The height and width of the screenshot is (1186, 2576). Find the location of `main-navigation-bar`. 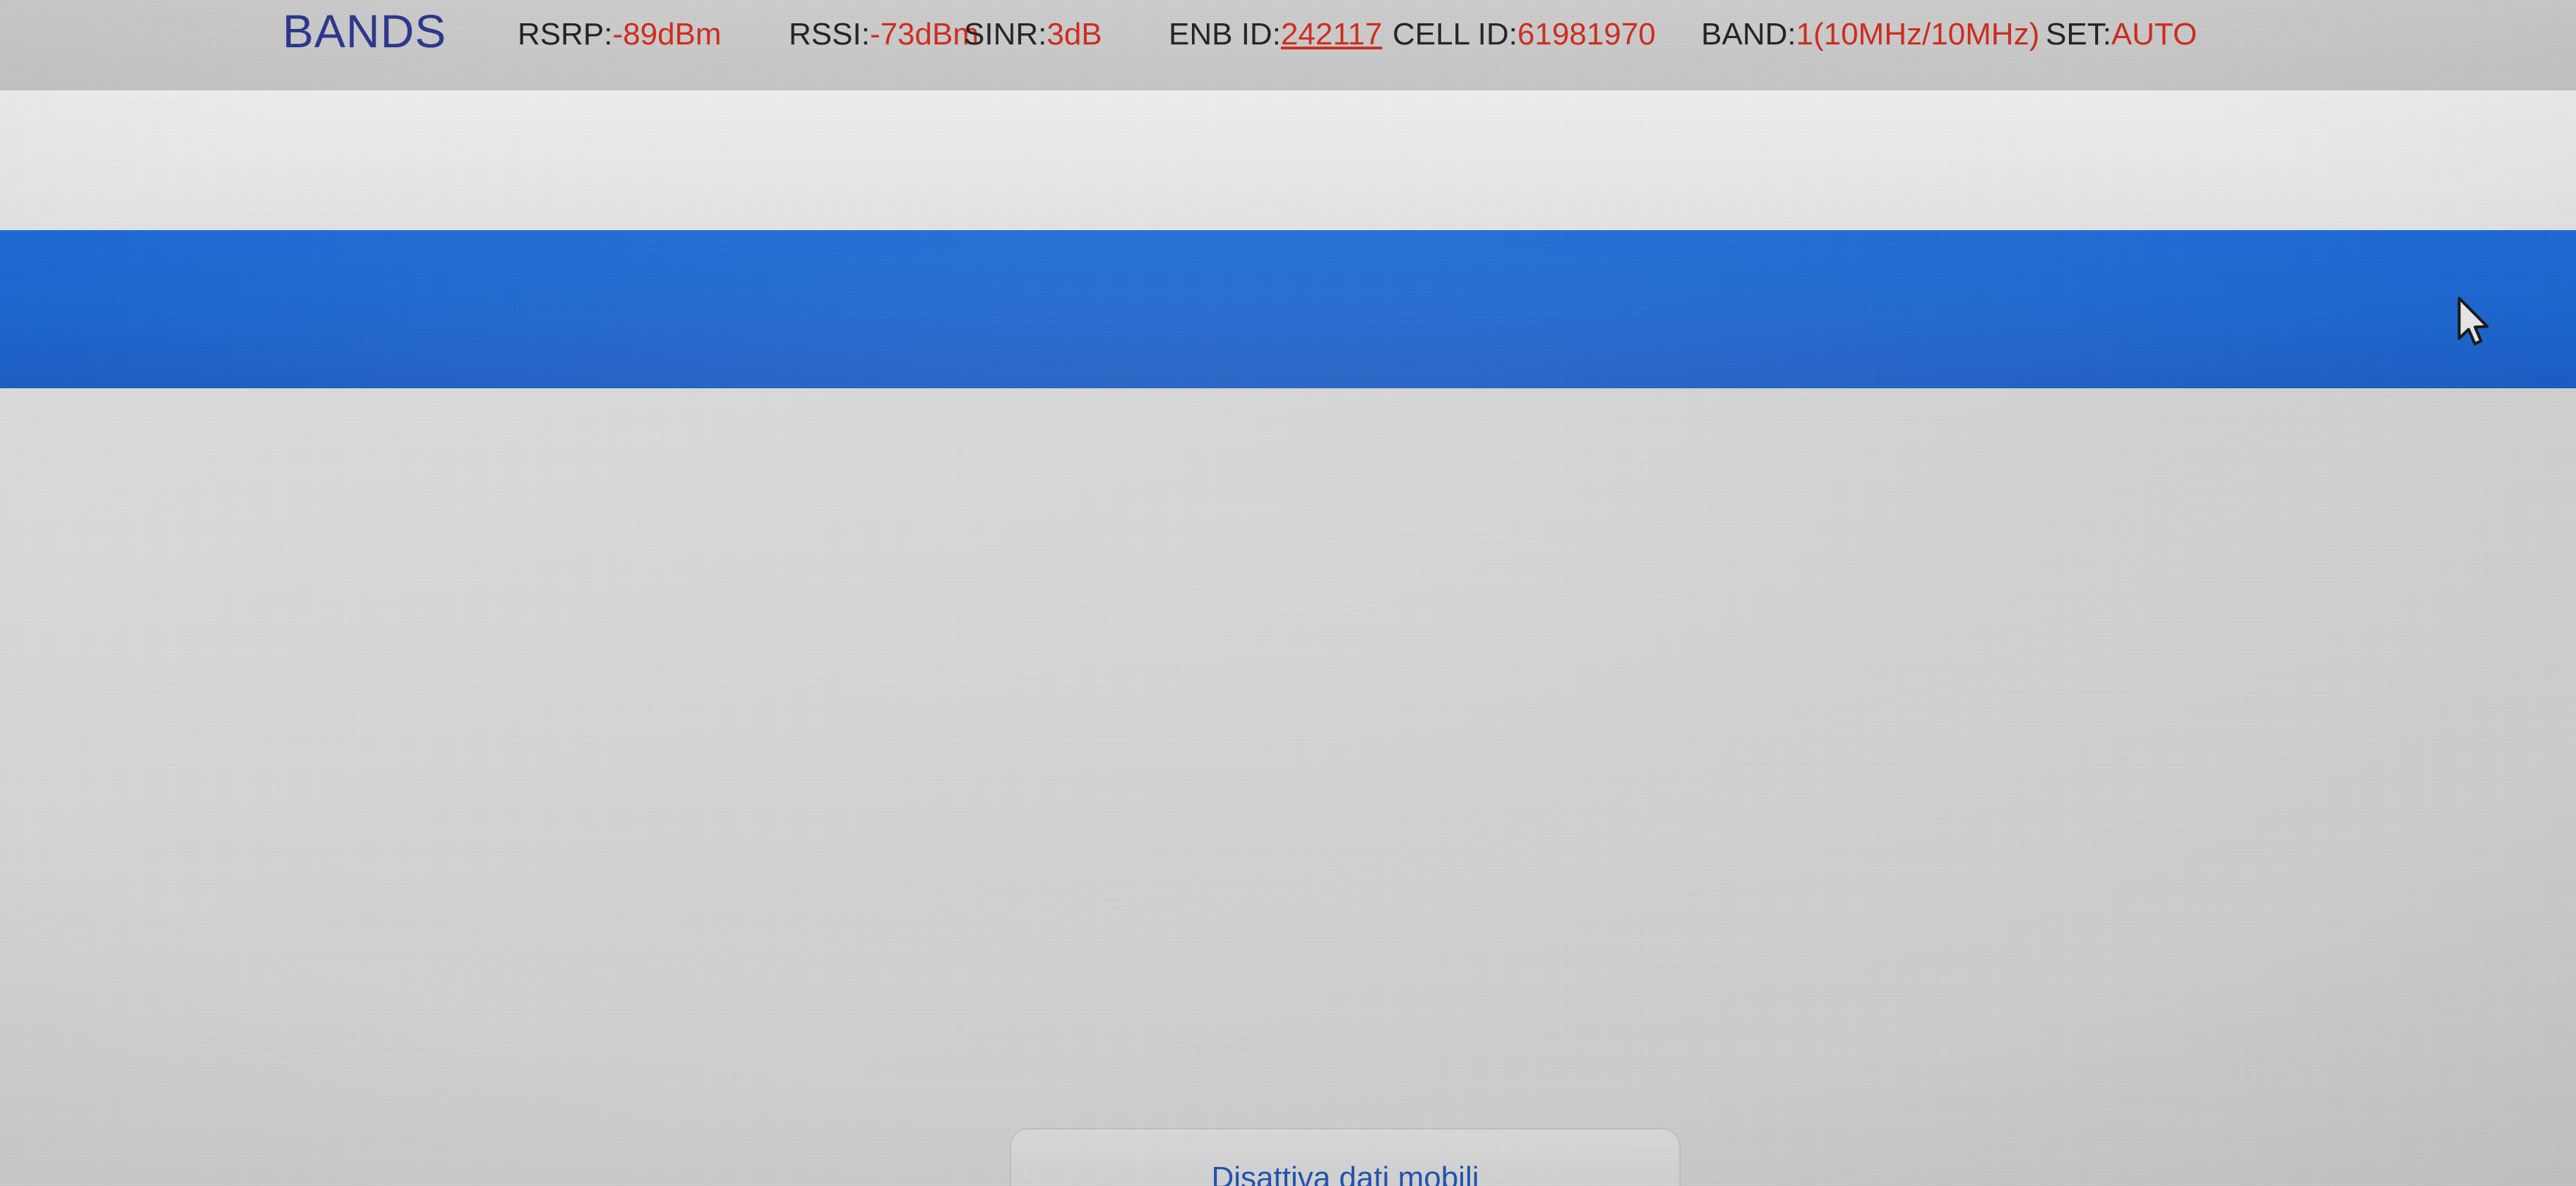

main-navigation-bar is located at coordinates (1288, 309).